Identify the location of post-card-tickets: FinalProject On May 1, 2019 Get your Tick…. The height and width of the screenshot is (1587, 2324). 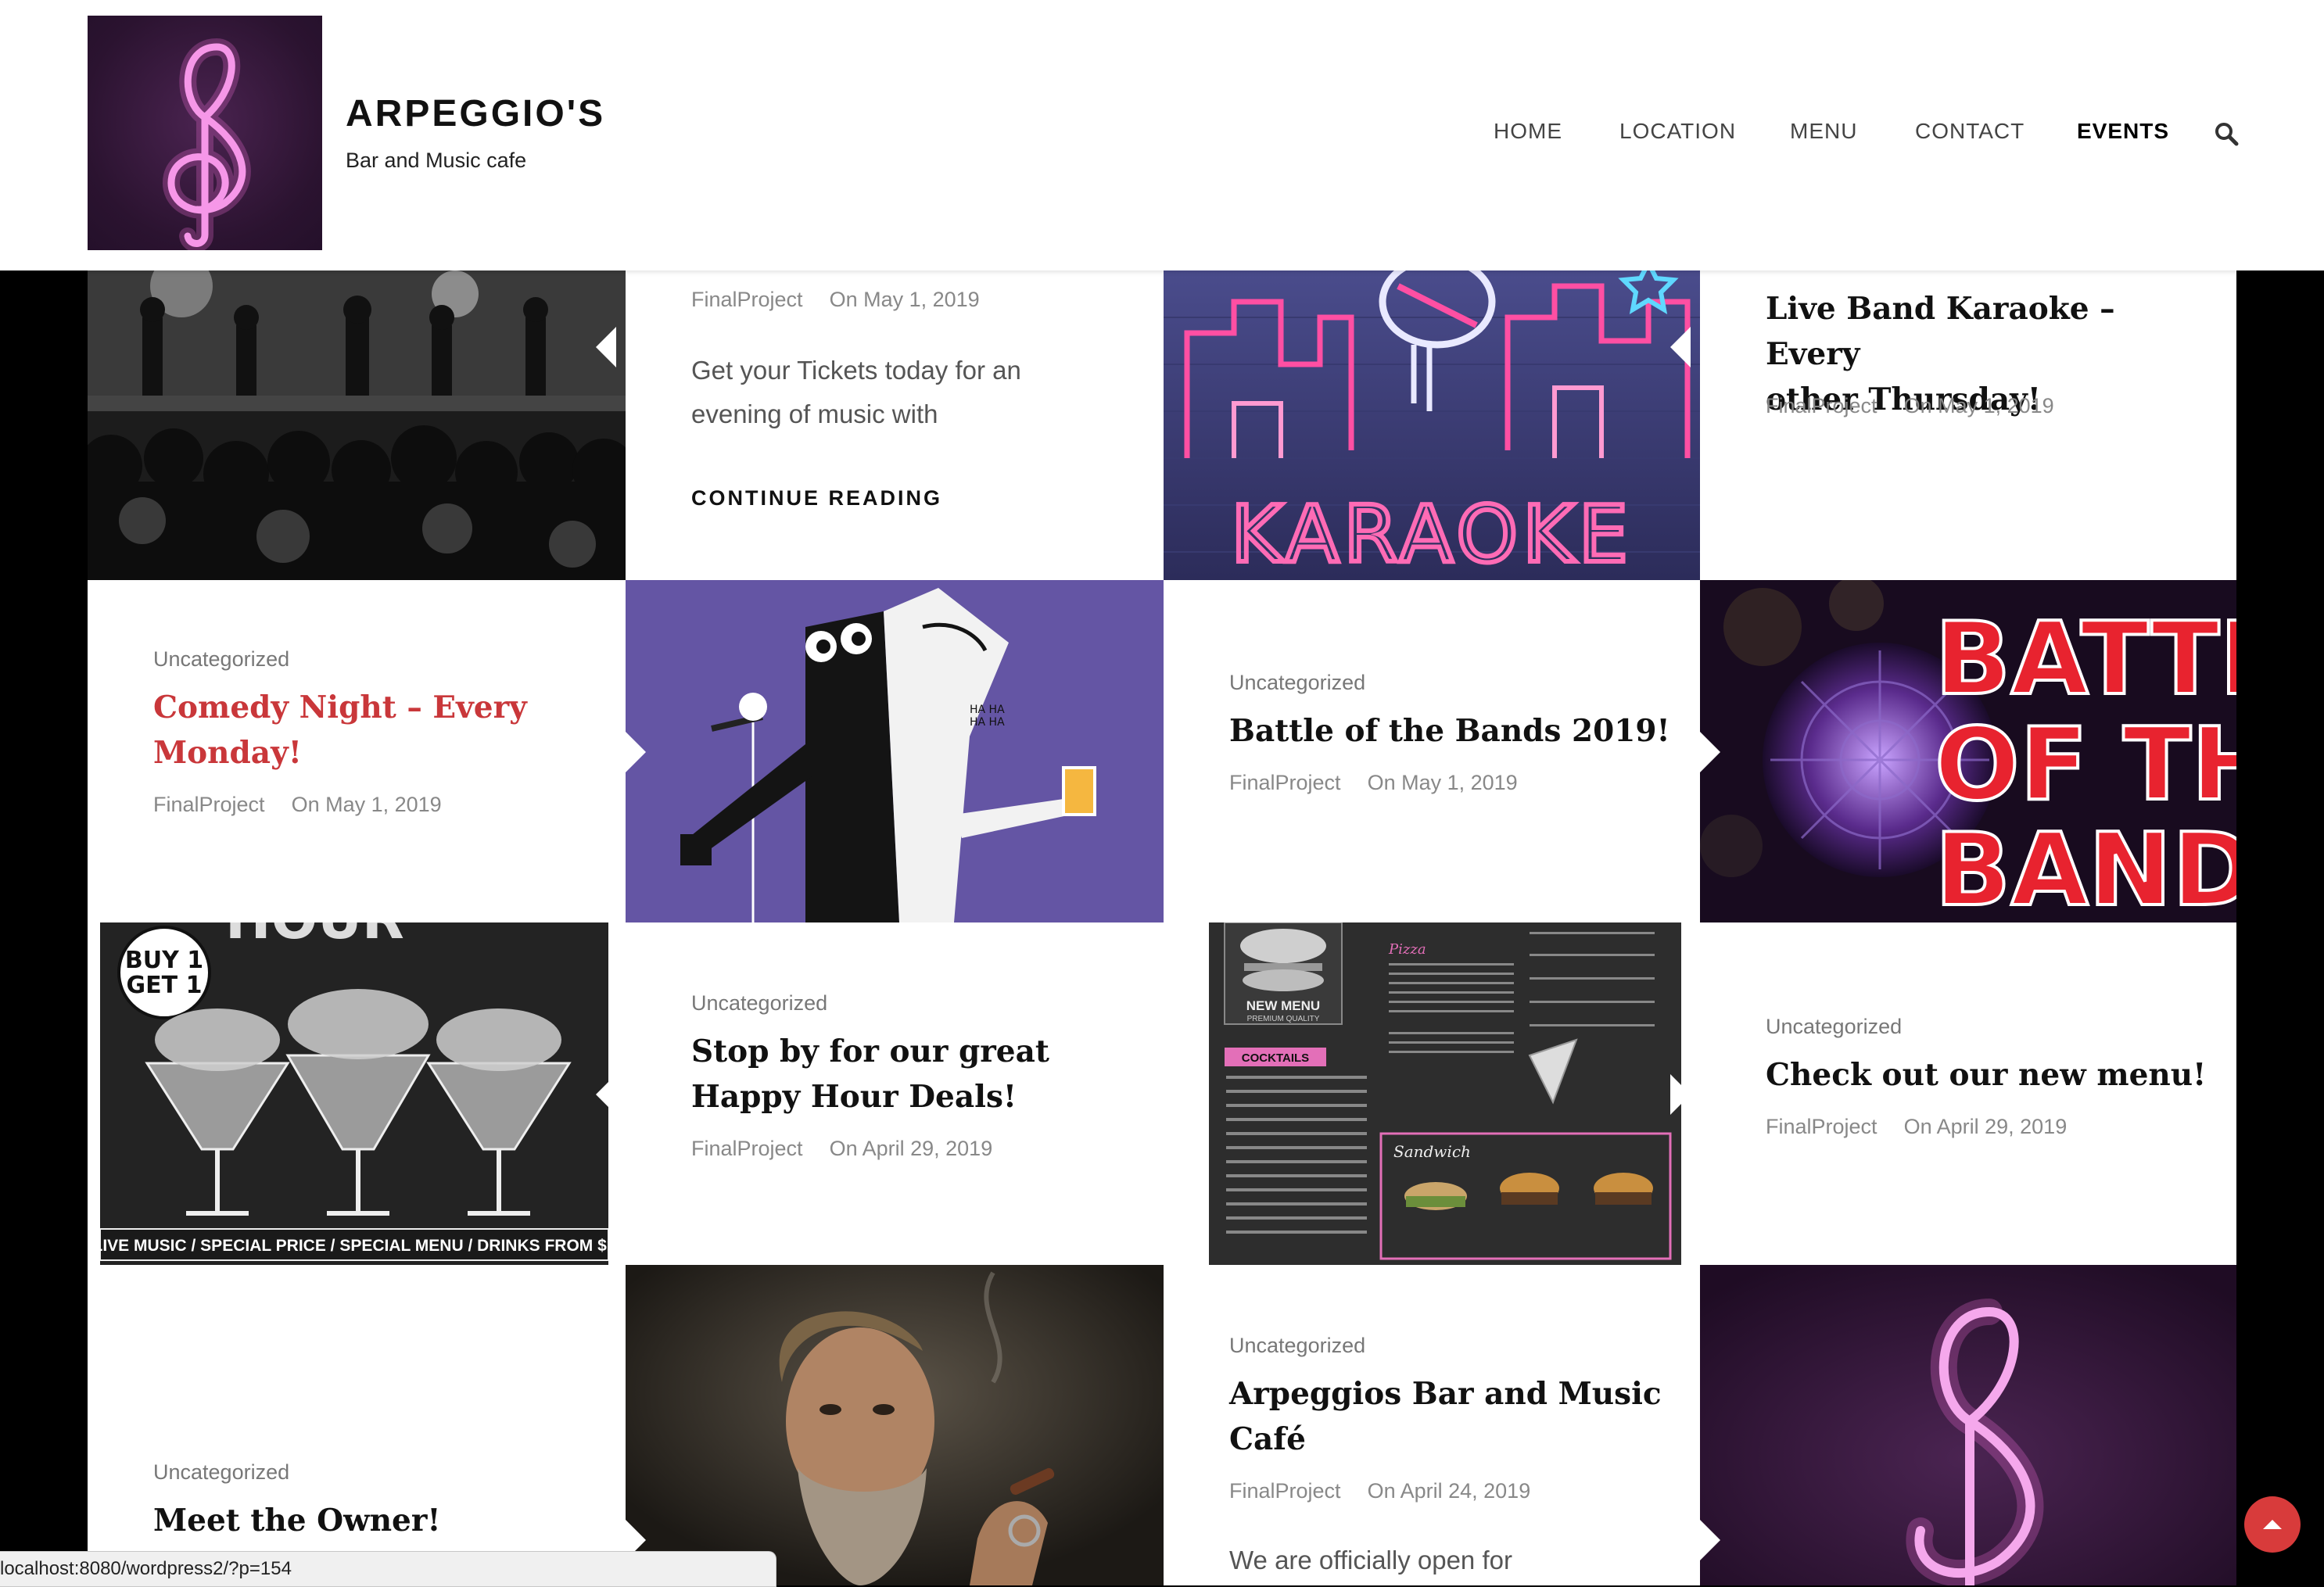
(895, 425).